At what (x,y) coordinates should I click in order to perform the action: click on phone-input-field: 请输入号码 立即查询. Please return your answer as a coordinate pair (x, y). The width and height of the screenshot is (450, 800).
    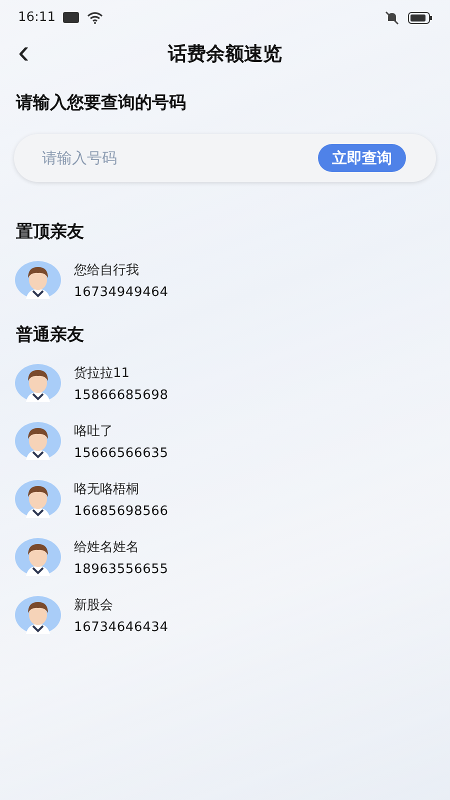
    Looking at the image, I should click on (225, 158).